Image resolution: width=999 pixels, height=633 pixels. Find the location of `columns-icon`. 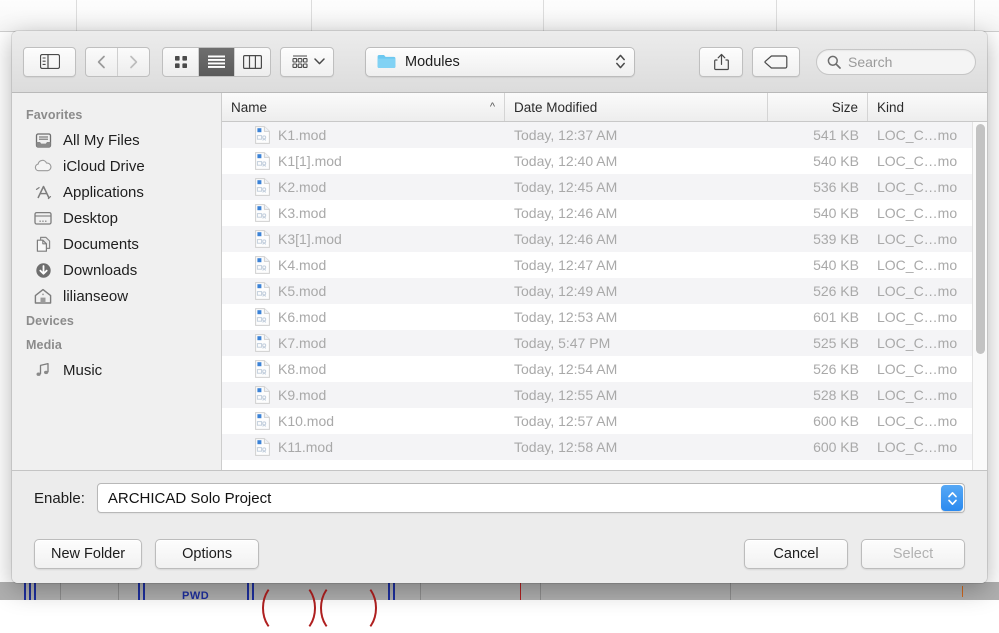

columns-icon is located at coordinates (252, 62).